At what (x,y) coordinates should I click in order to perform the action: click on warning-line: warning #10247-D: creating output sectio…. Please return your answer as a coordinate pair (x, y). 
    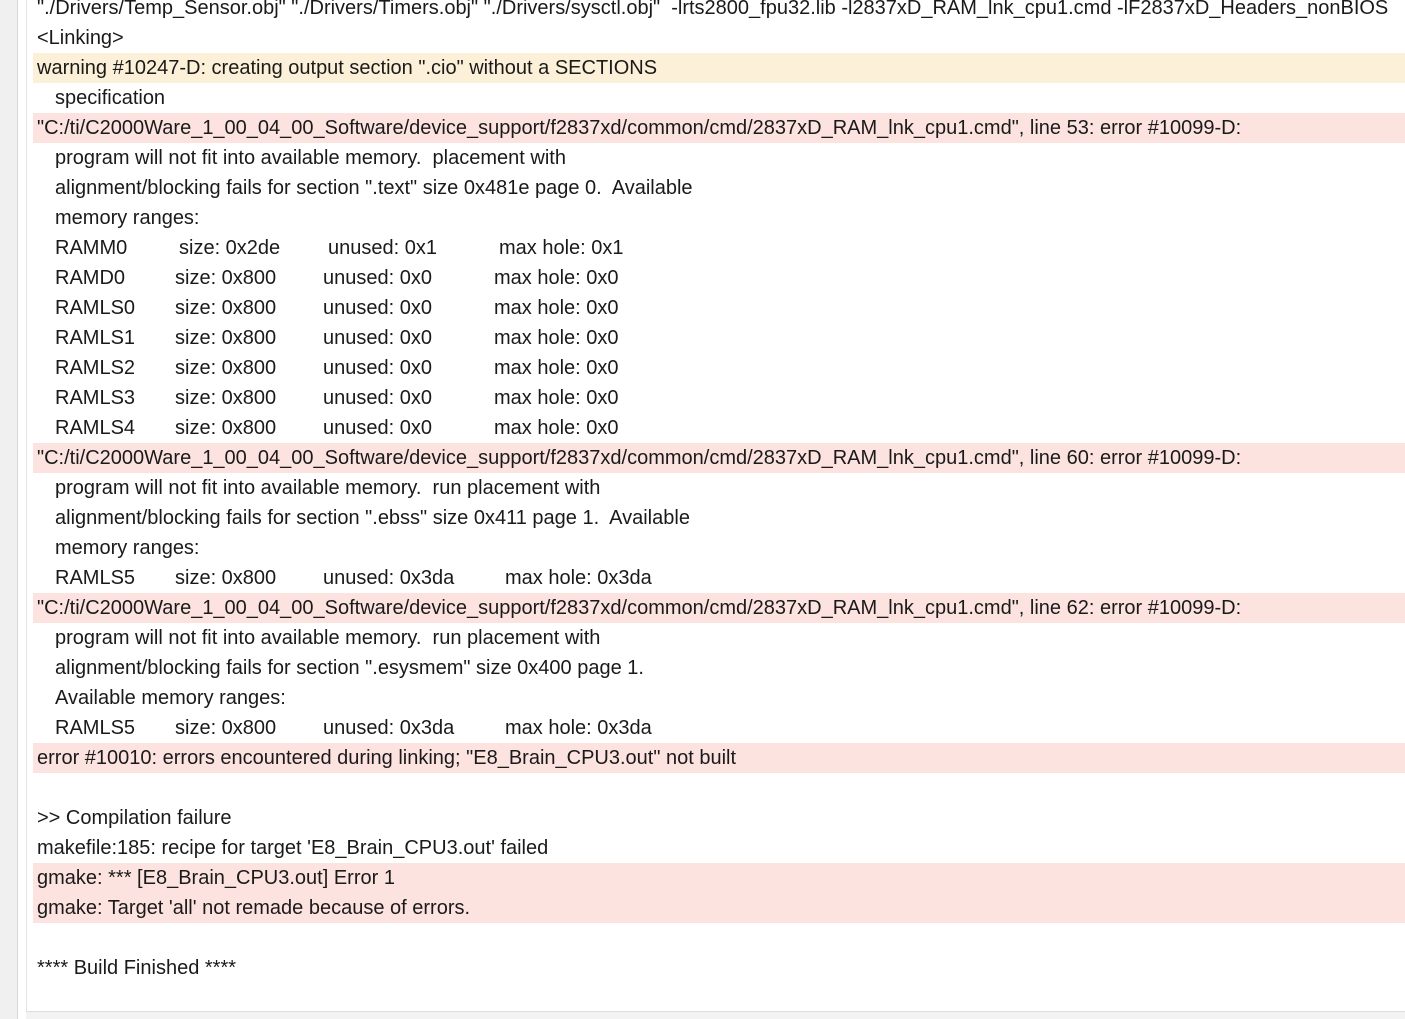
    Looking at the image, I should click on (719, 68).